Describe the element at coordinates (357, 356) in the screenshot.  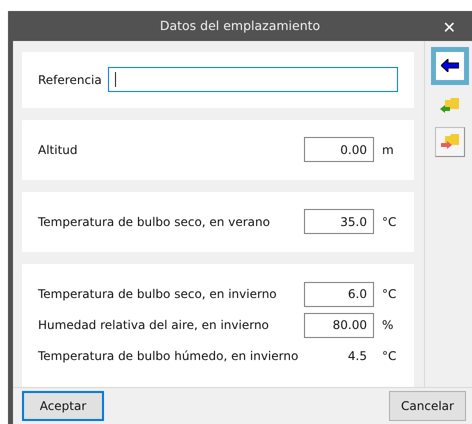
I see `value-text: 4.5` at that location.